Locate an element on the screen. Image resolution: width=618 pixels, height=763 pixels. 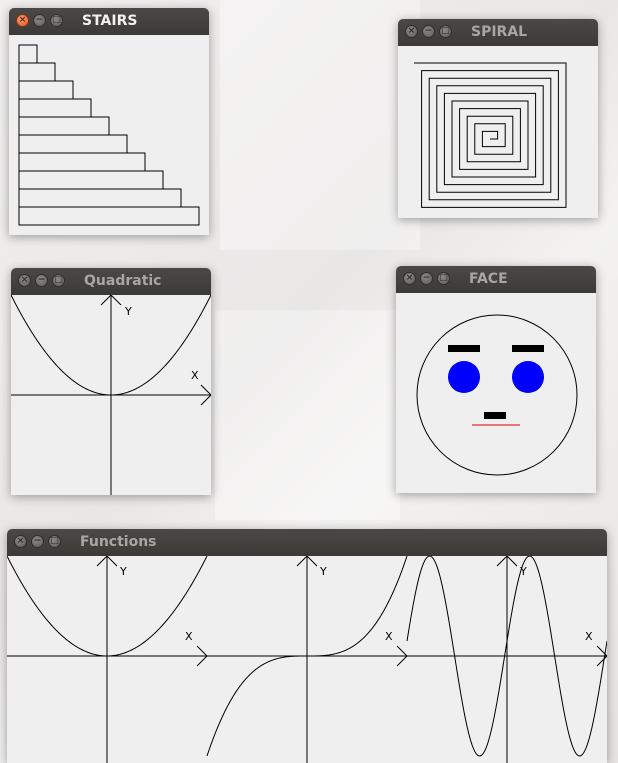
quadratic-titlebar: × − □ Quadratic is located at coordinates (111, 281).